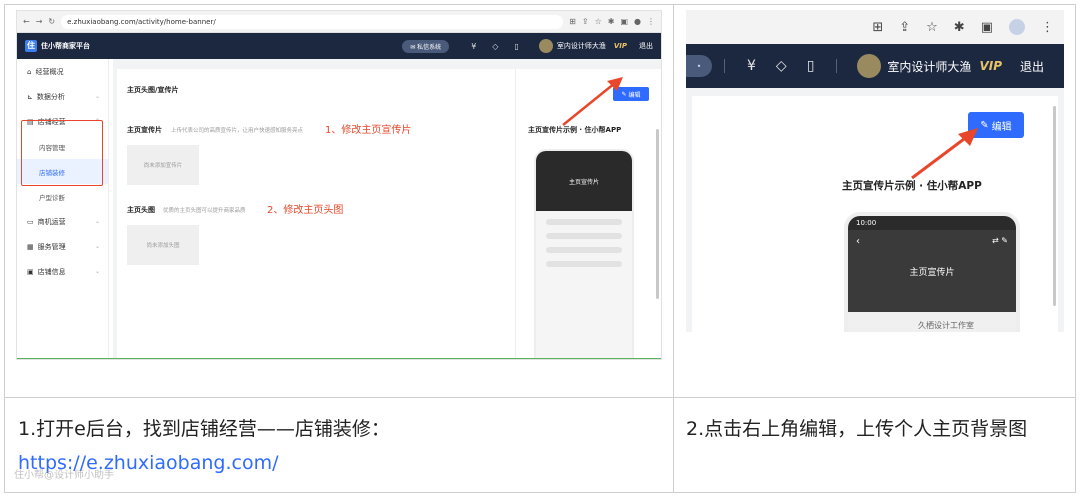 The height and width of the screenshot is (497, 1080). Describe the element at coordinates (29, 71) in the screenshot. I see `home-icon: ⌂` at that location.